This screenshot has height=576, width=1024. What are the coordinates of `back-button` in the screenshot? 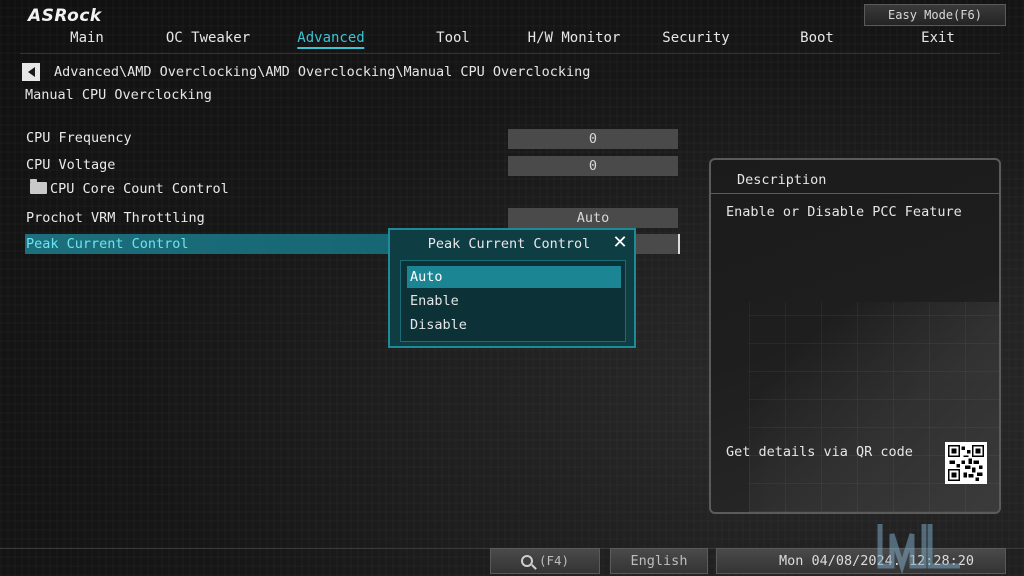 It's located at (31, 72).